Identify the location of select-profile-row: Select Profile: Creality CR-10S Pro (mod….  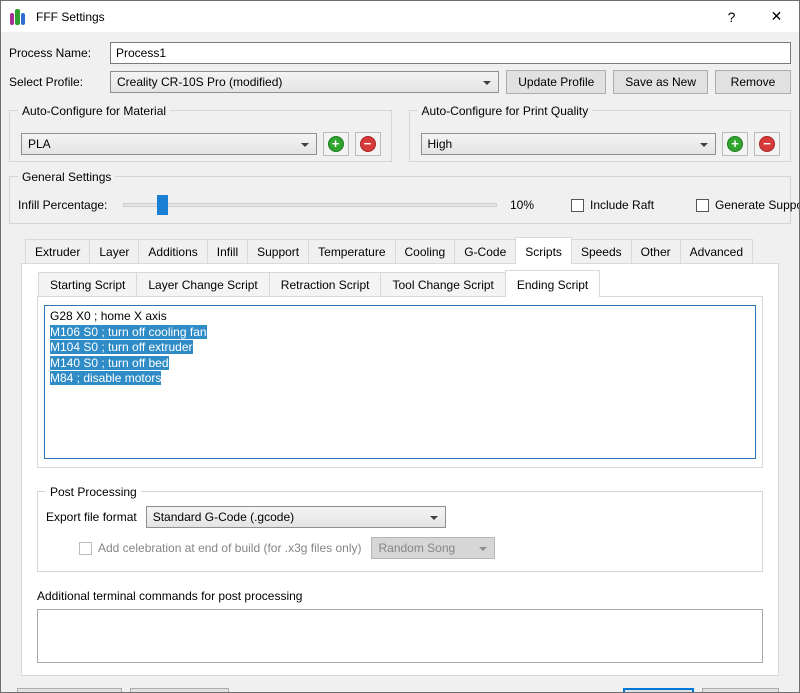
(400, 82).